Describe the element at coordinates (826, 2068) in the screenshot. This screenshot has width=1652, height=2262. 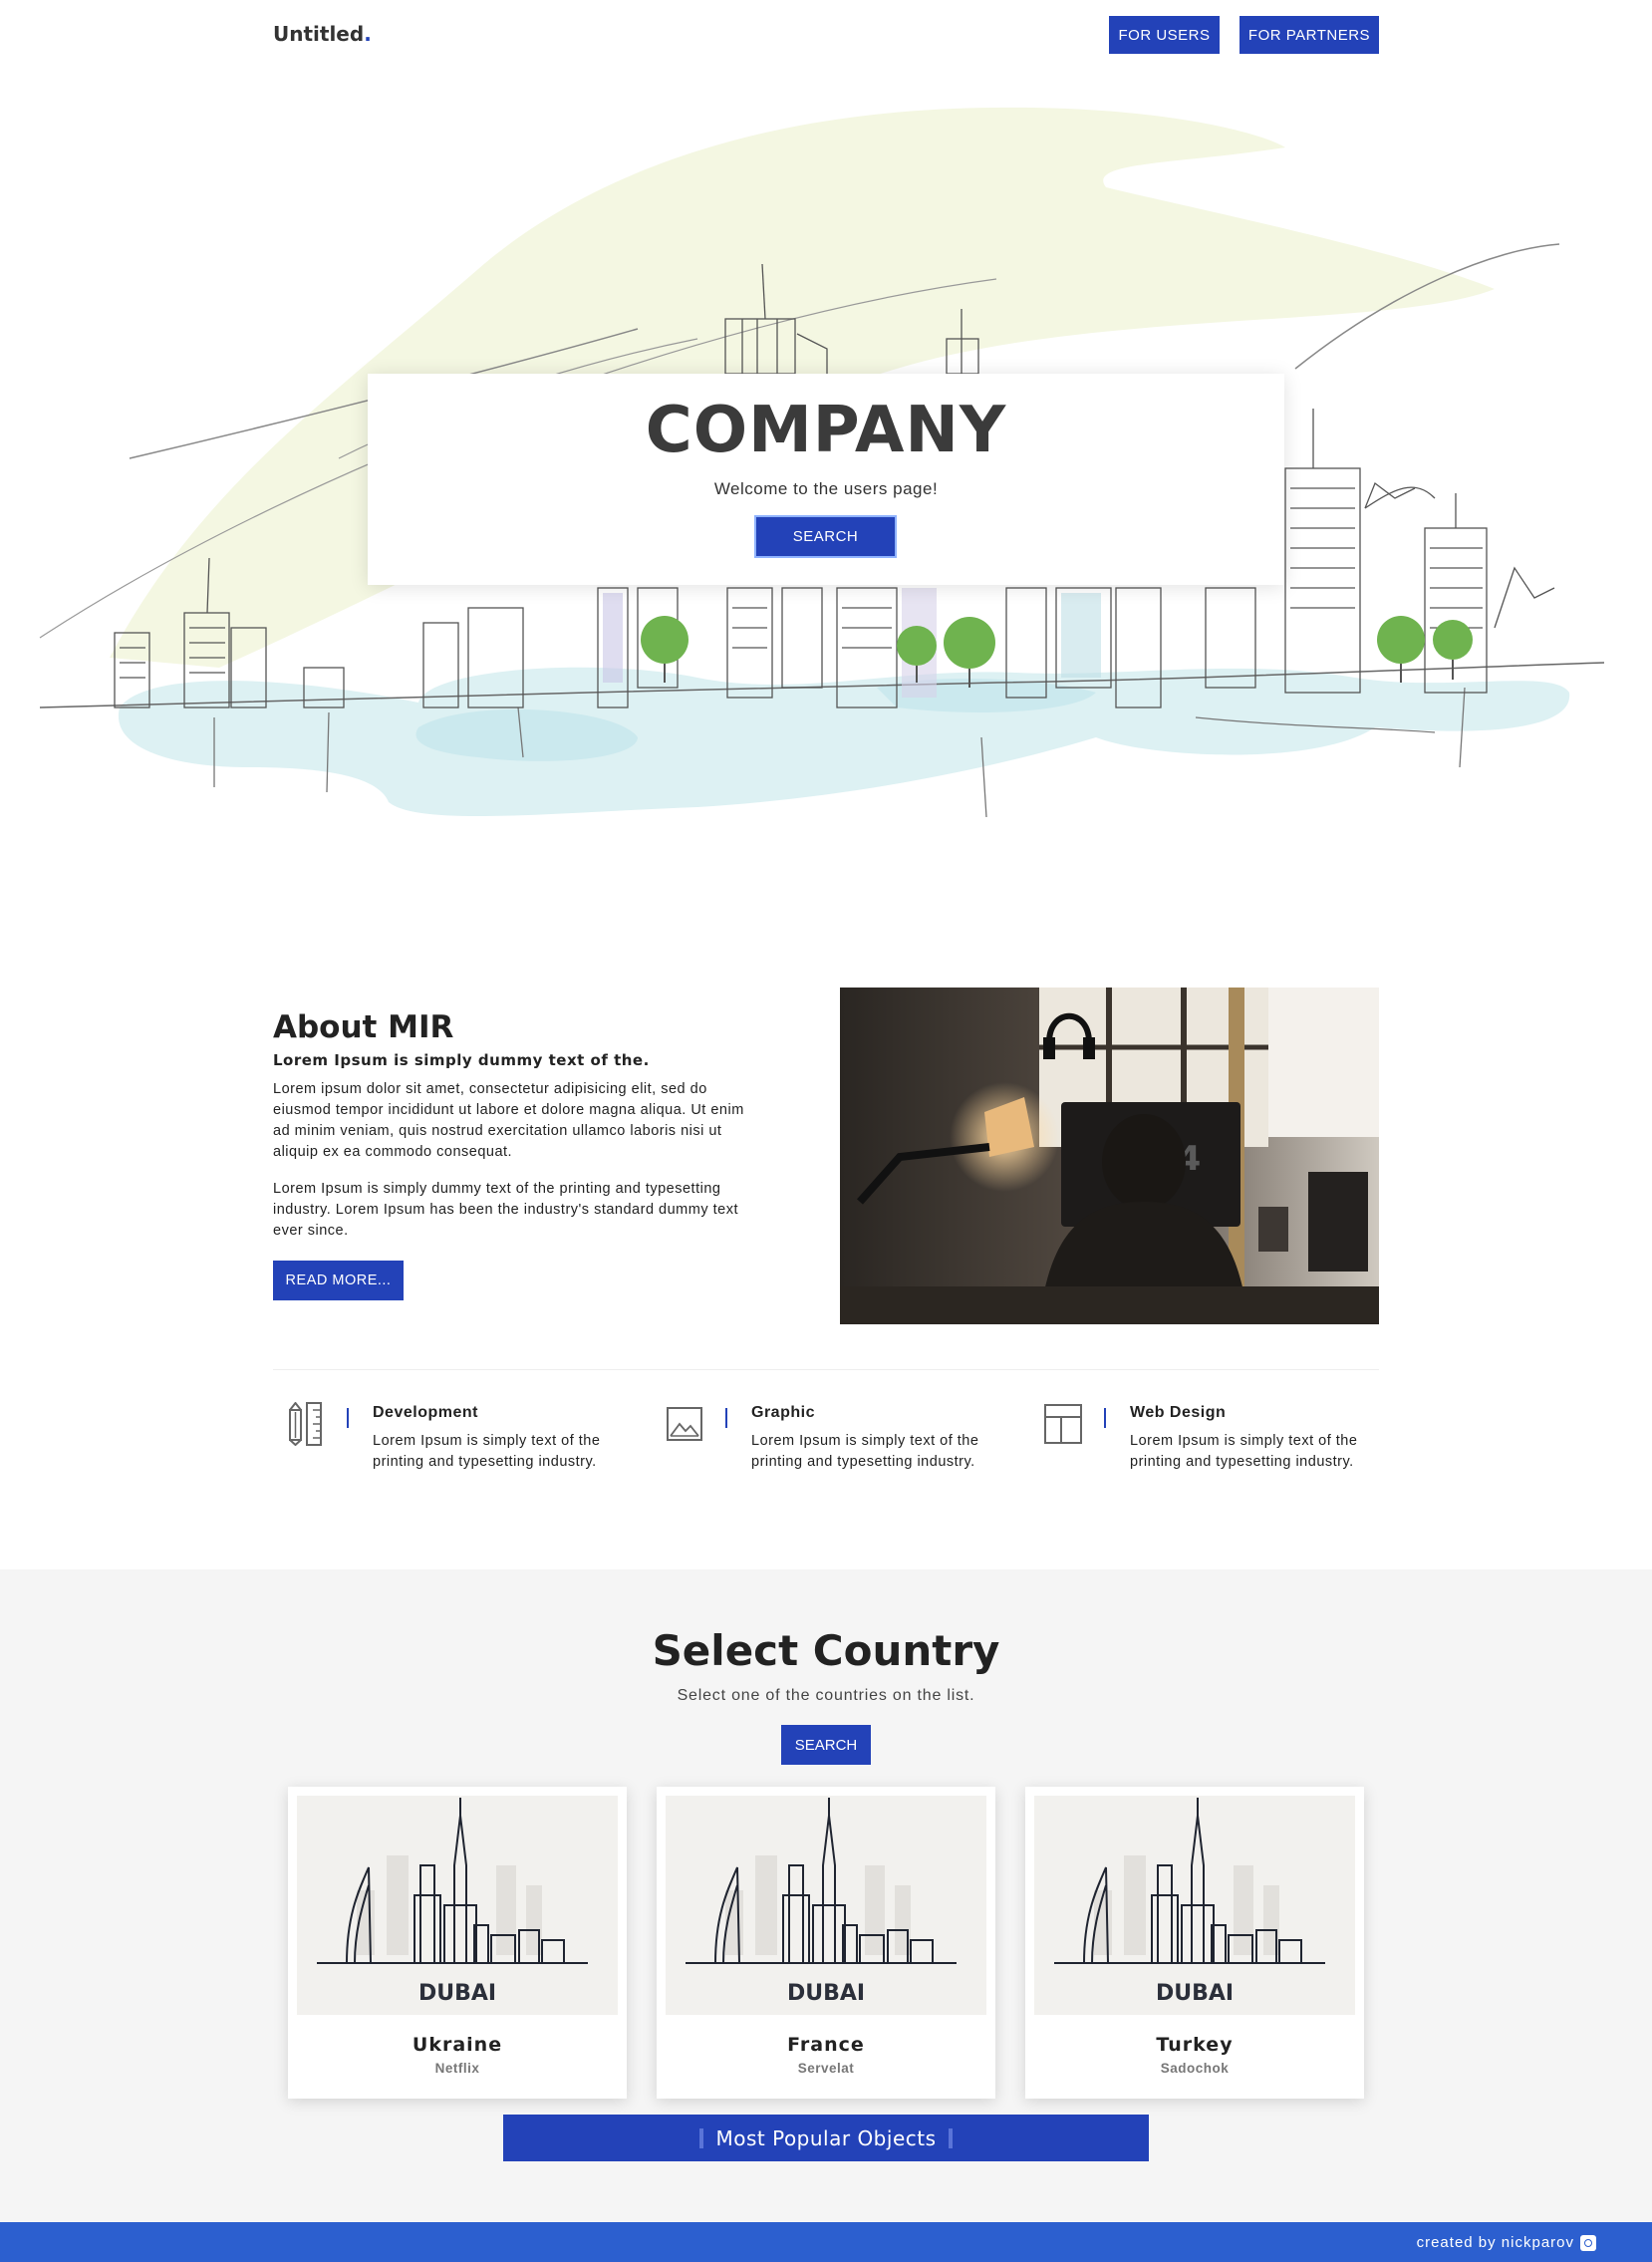
I see `country-subtitle: Servelat` at that location.